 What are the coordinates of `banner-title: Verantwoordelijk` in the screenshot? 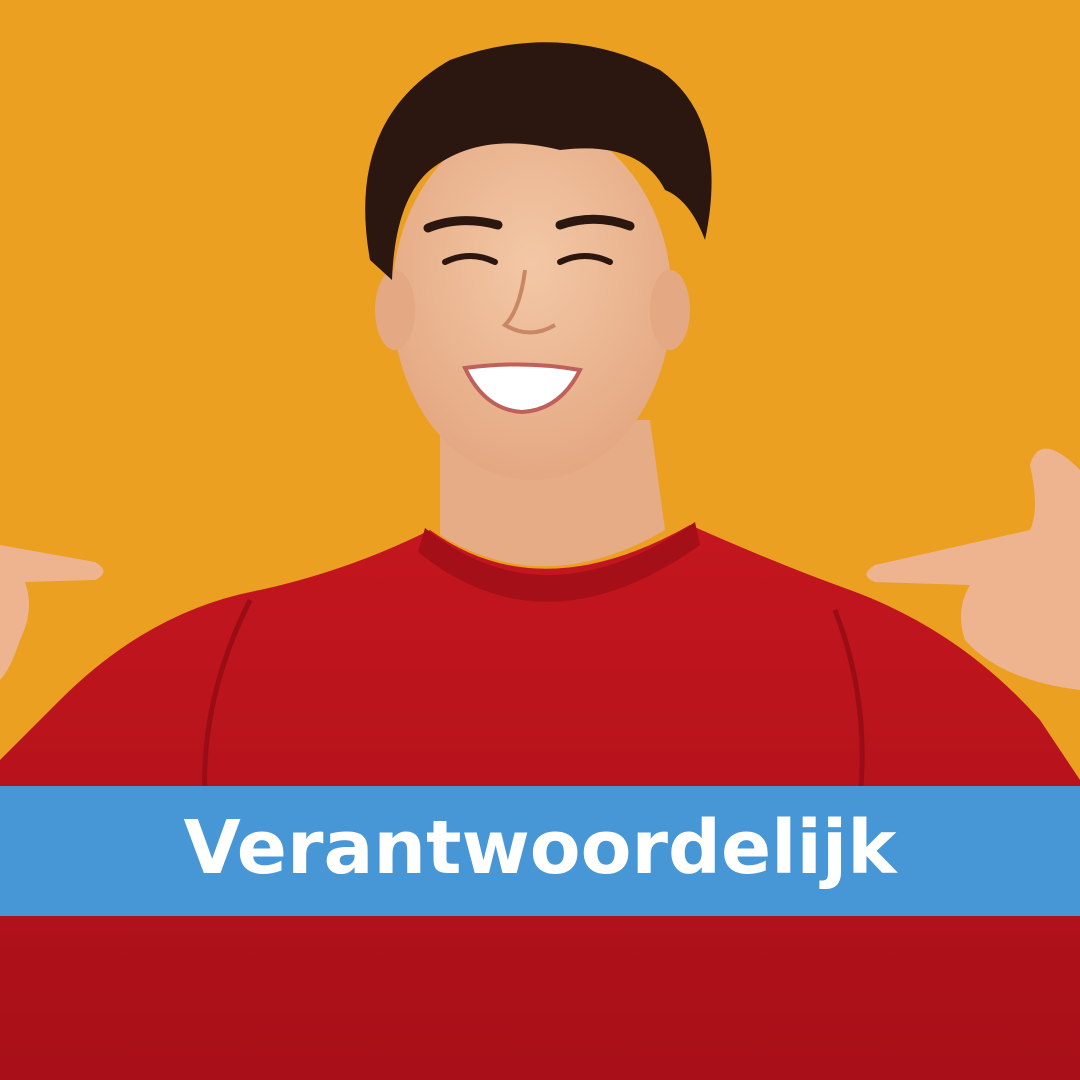 It's located at (540, 848).